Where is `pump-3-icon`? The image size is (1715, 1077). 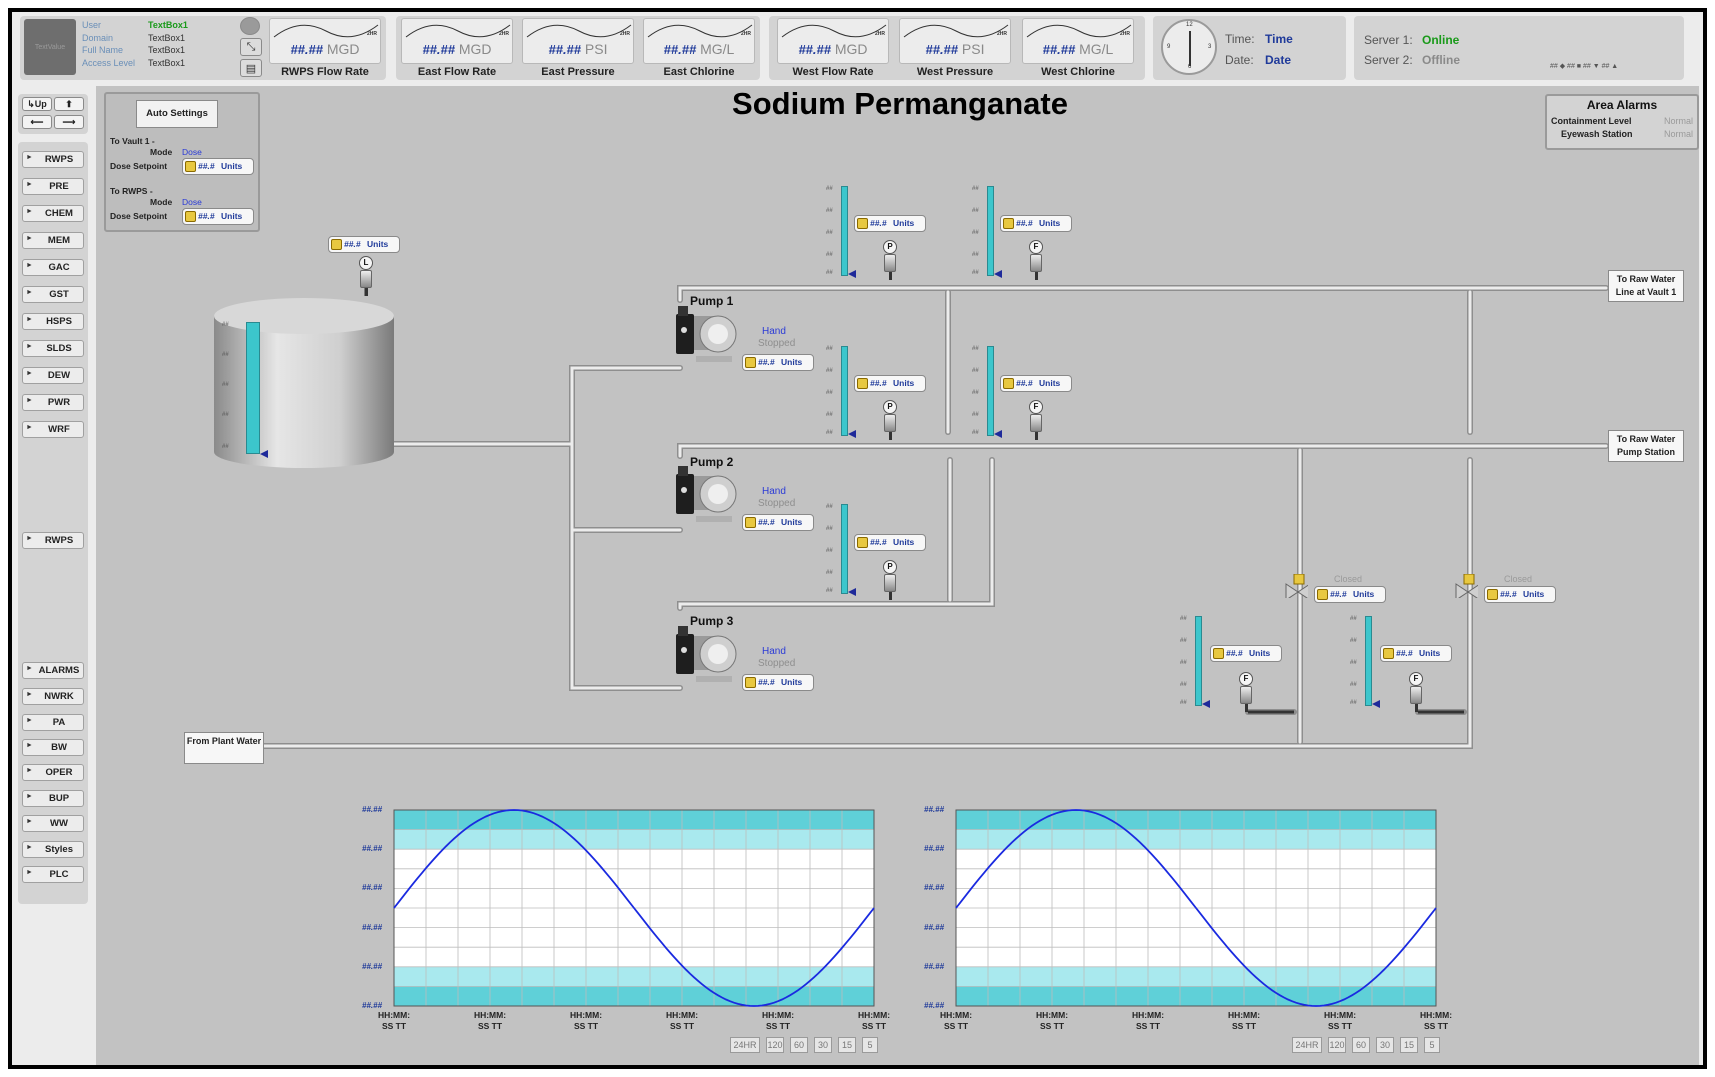 pump-3-icon is located at coordinates (706, 656).